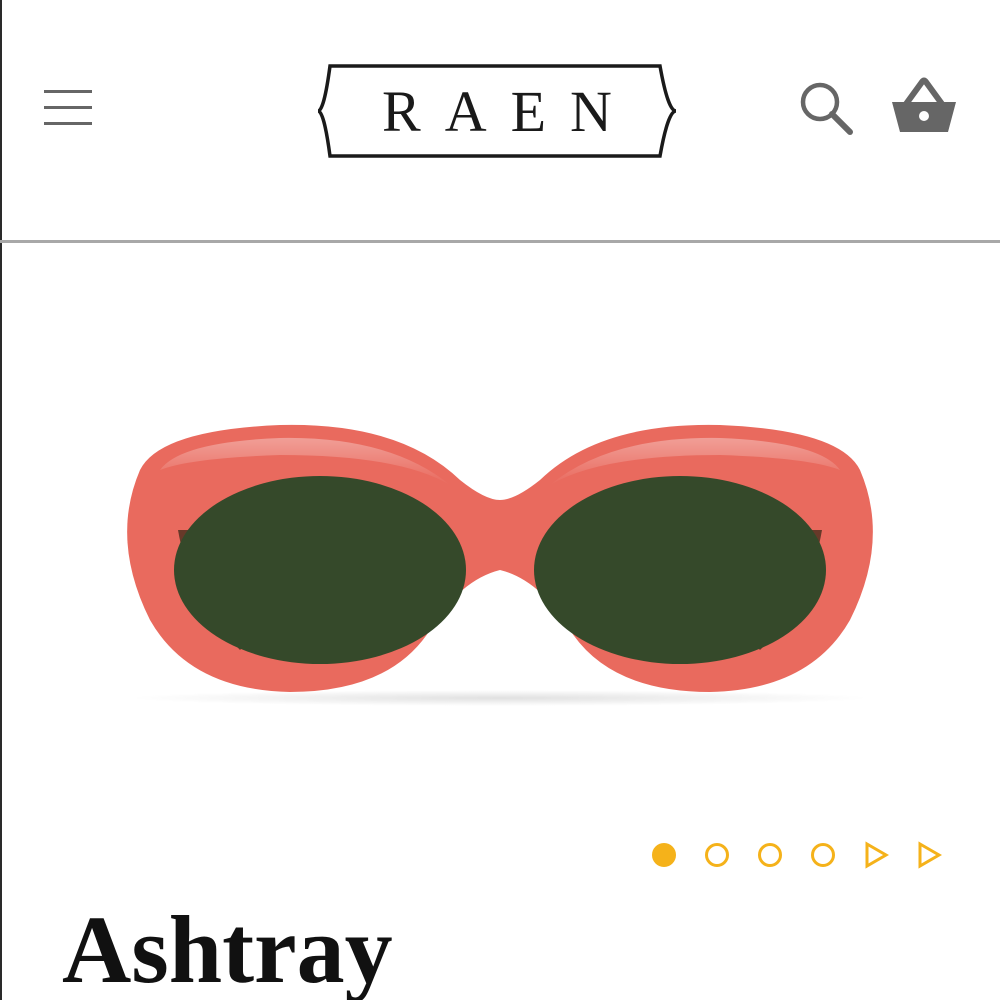 The width and height of the screenshot is (1000, 1000). What do you see at coordinates (924, 107) in the screenshot?
I see `shopping-basket-icon` at bounding box center [924, 107].